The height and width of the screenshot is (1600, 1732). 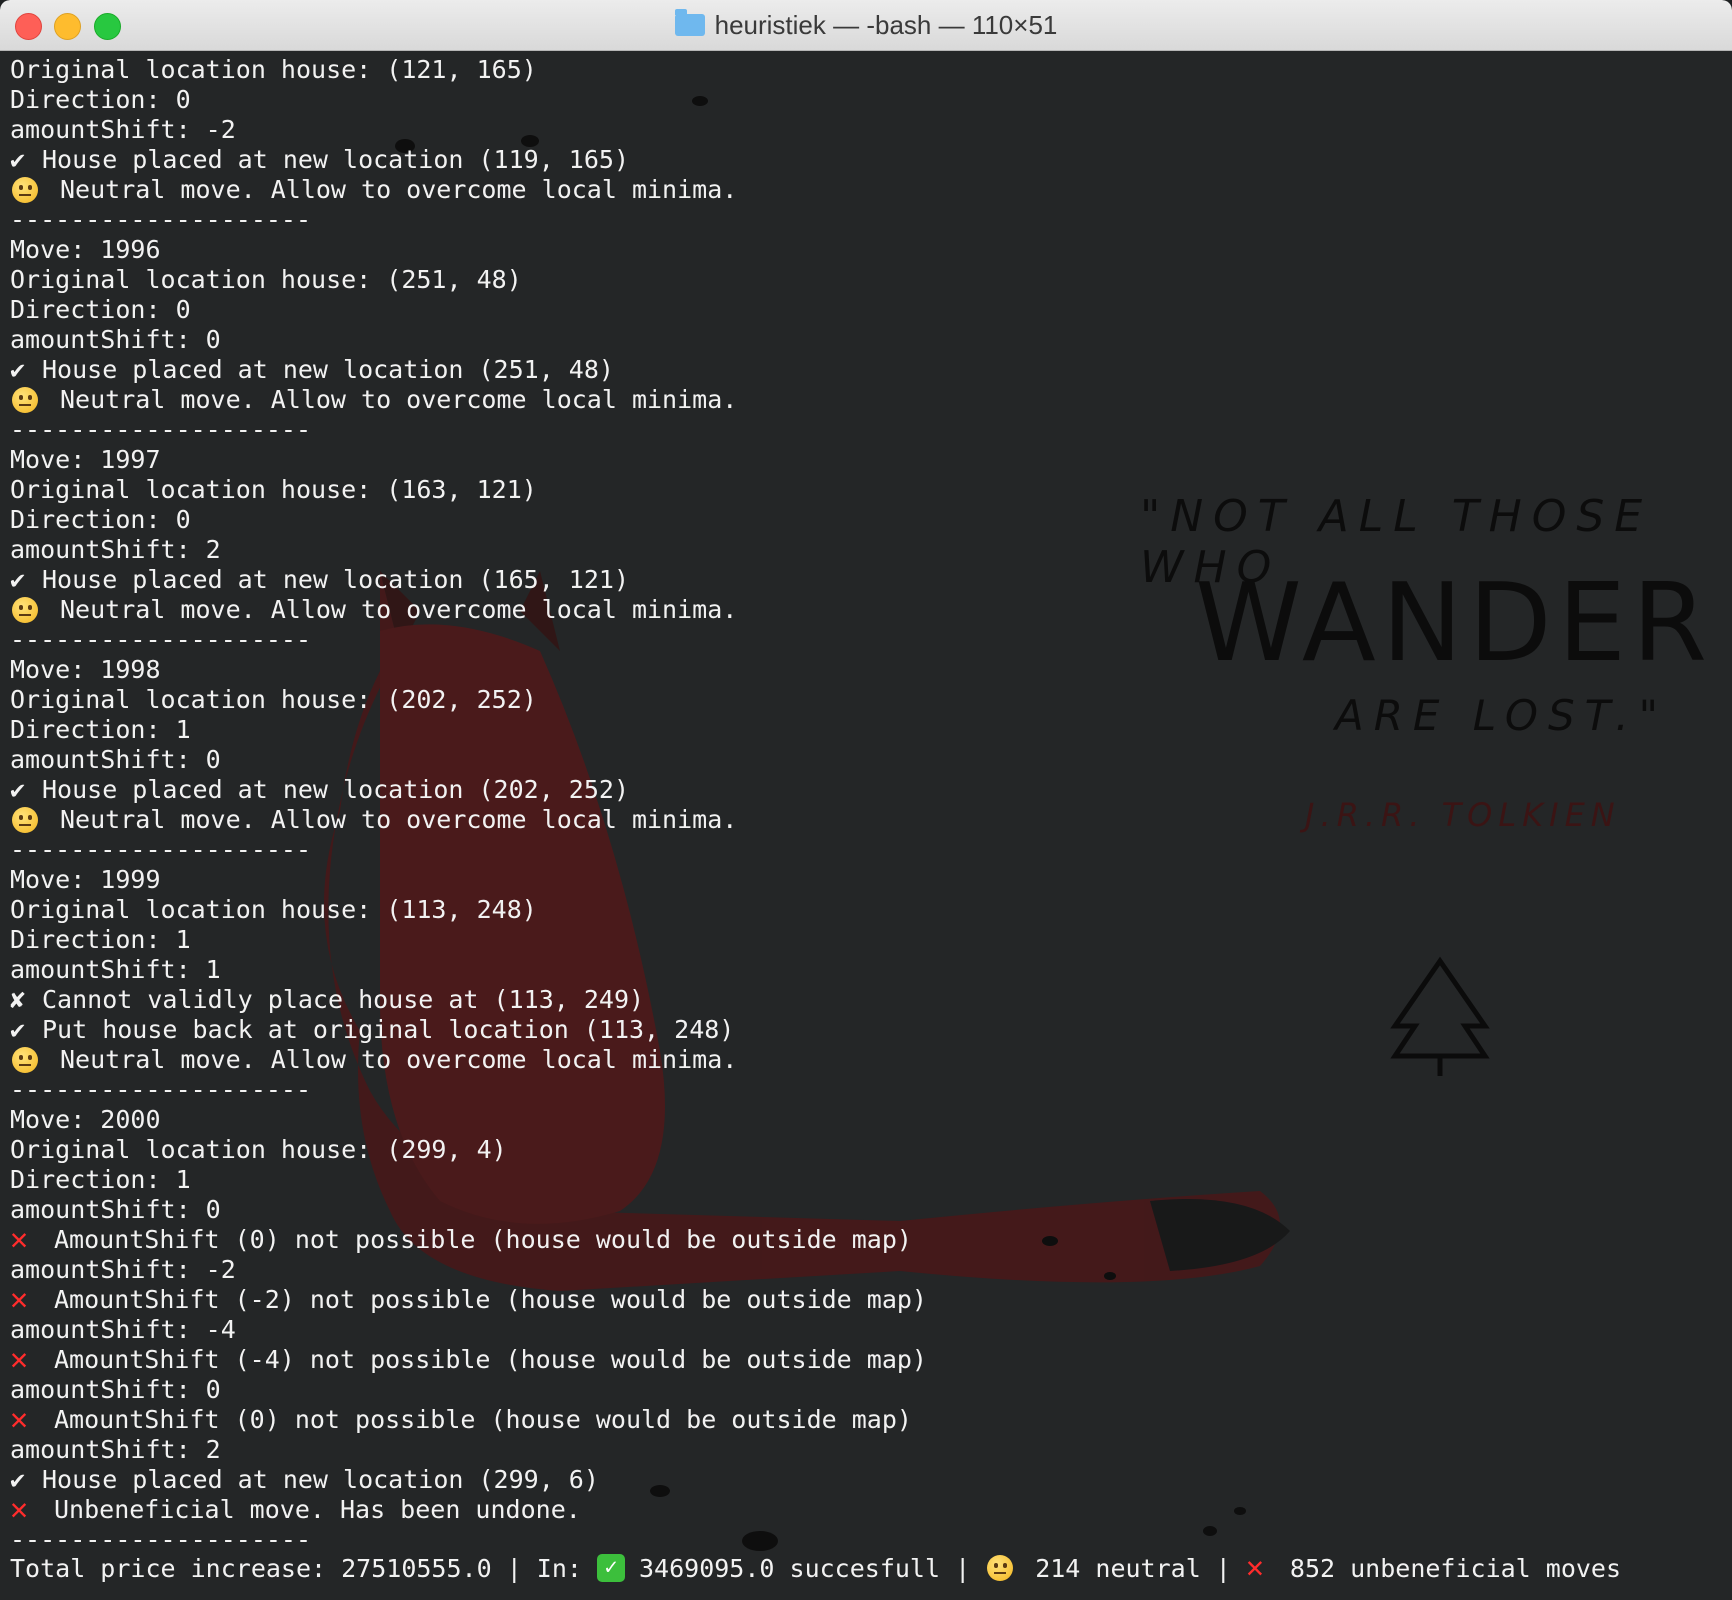 I want to click on folder-icon, so click(x=689, y=22).